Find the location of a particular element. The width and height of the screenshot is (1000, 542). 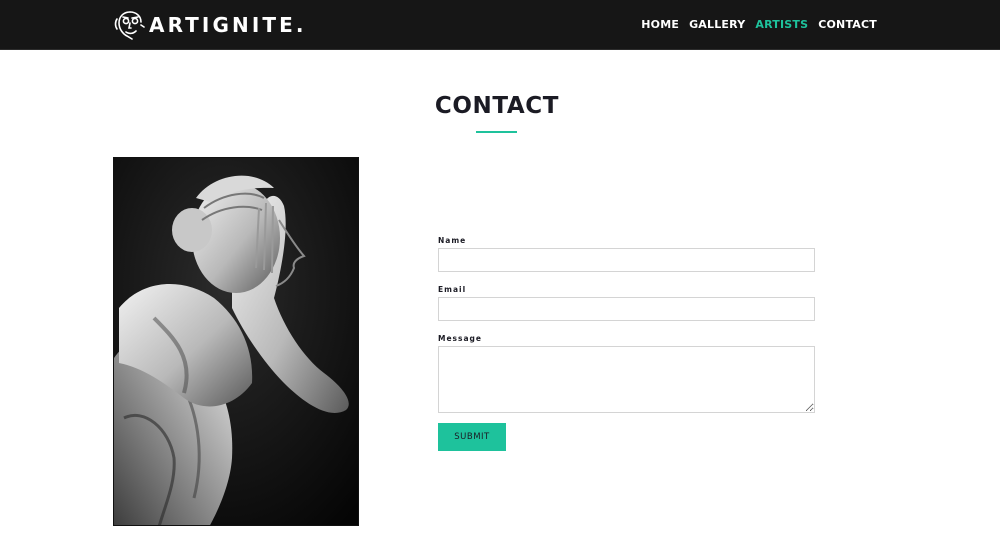

name-input is located at coordinates (626, 260).